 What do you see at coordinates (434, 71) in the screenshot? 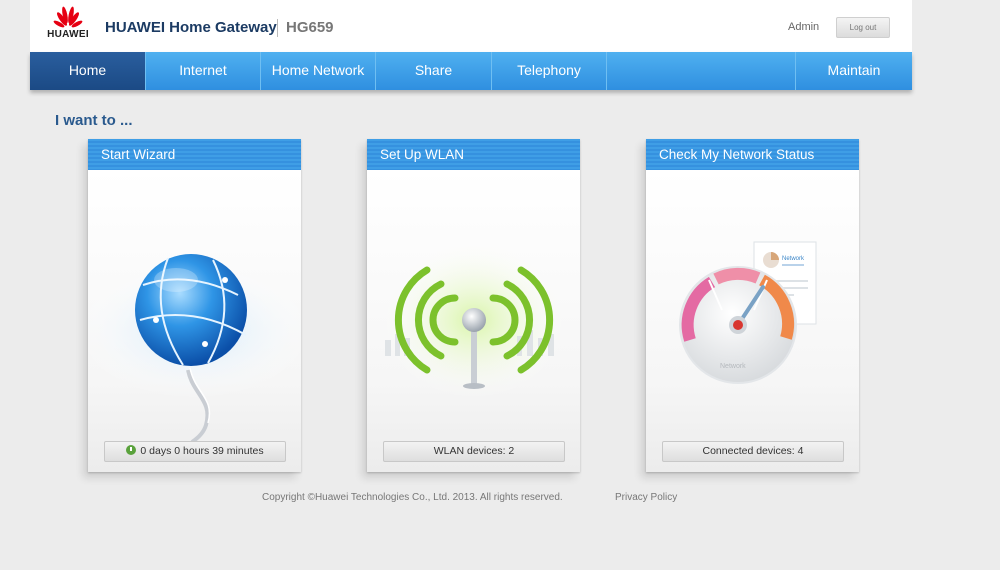
I see `nav-share: Share` at bounding box center [434, 71].